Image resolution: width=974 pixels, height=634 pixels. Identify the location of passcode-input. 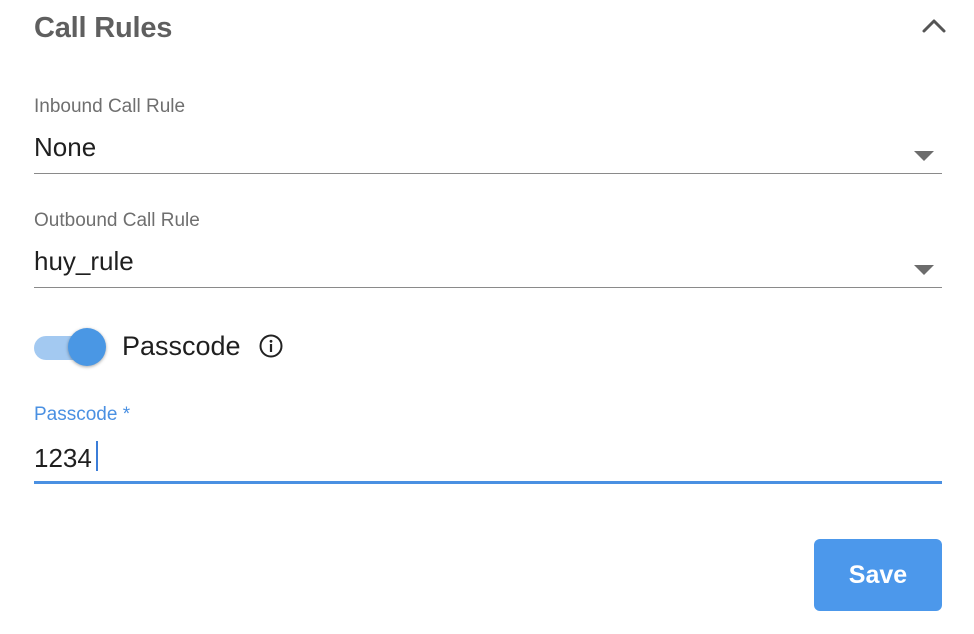
(488, 460).